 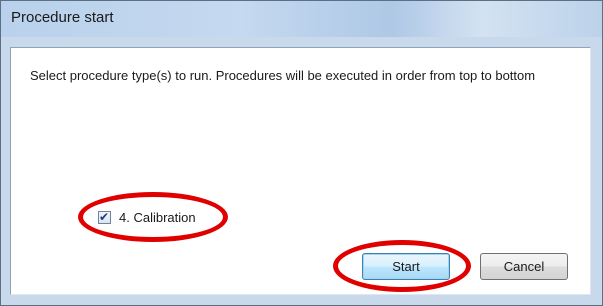 What do you see at coordinates (157, 217) in the screenshot?
I see `calibration-label: 4. Calibration` at bounding box center [157, 217].